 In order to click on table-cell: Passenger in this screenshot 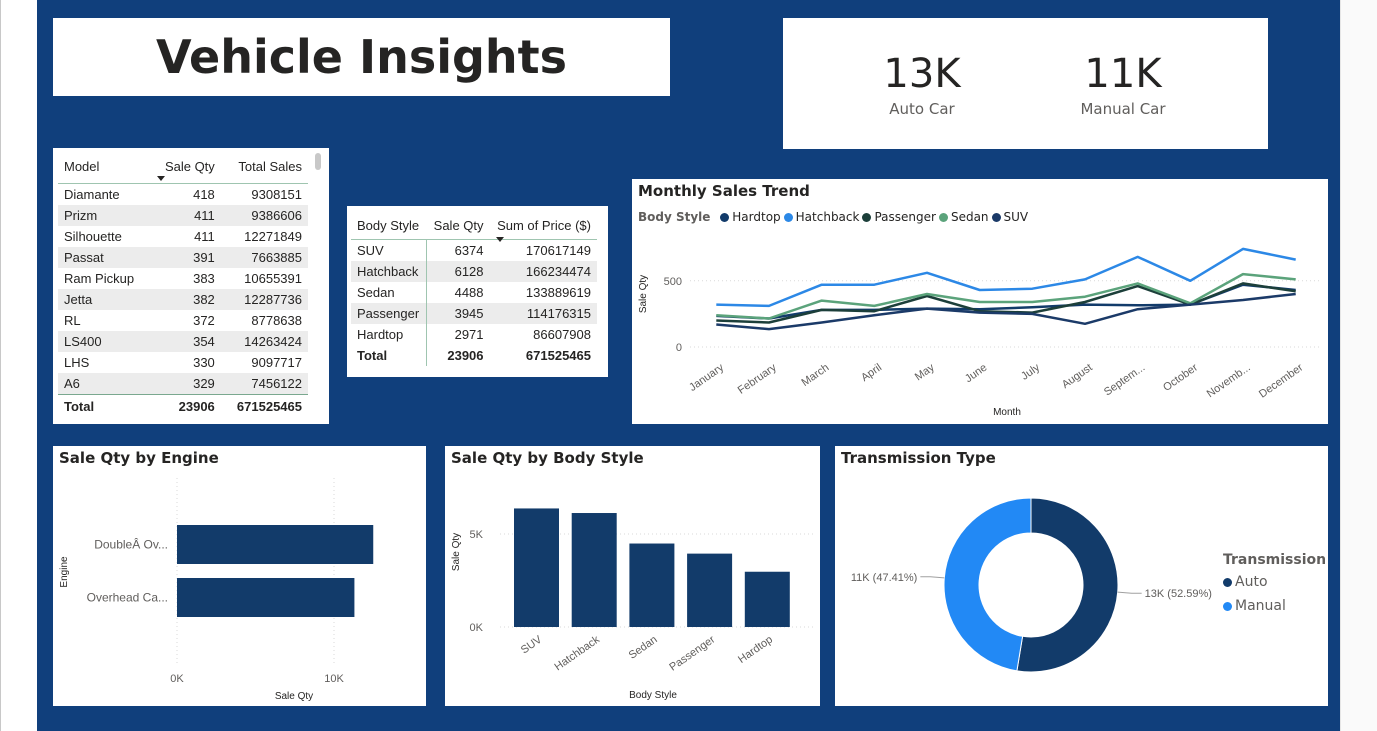, I will do `click(389, 313)`.